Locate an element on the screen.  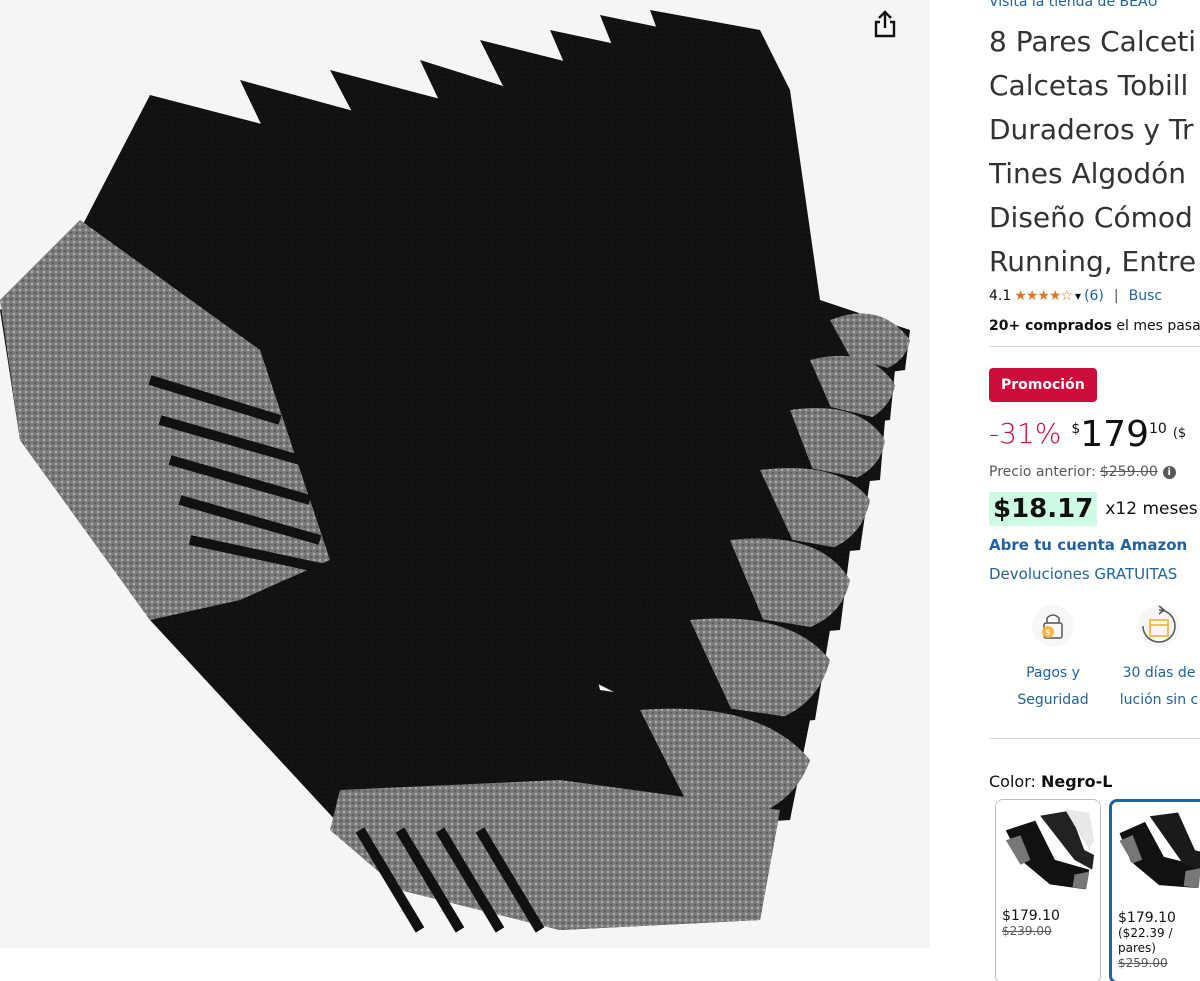
info-icon: i is located at coordinates (1169, 472).